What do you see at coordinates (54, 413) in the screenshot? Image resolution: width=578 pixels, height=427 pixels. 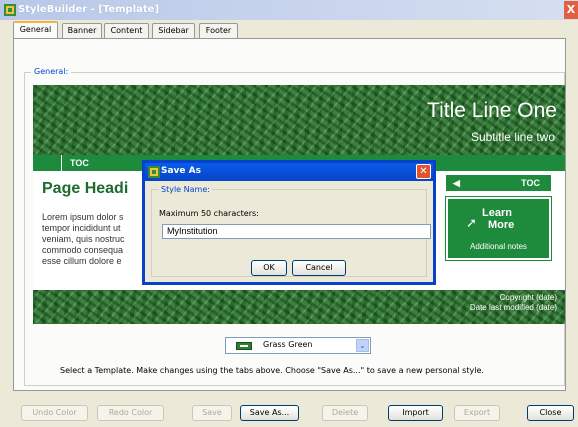 I see `undo-color-button: Undo Color` at bounding box center [54, 413].